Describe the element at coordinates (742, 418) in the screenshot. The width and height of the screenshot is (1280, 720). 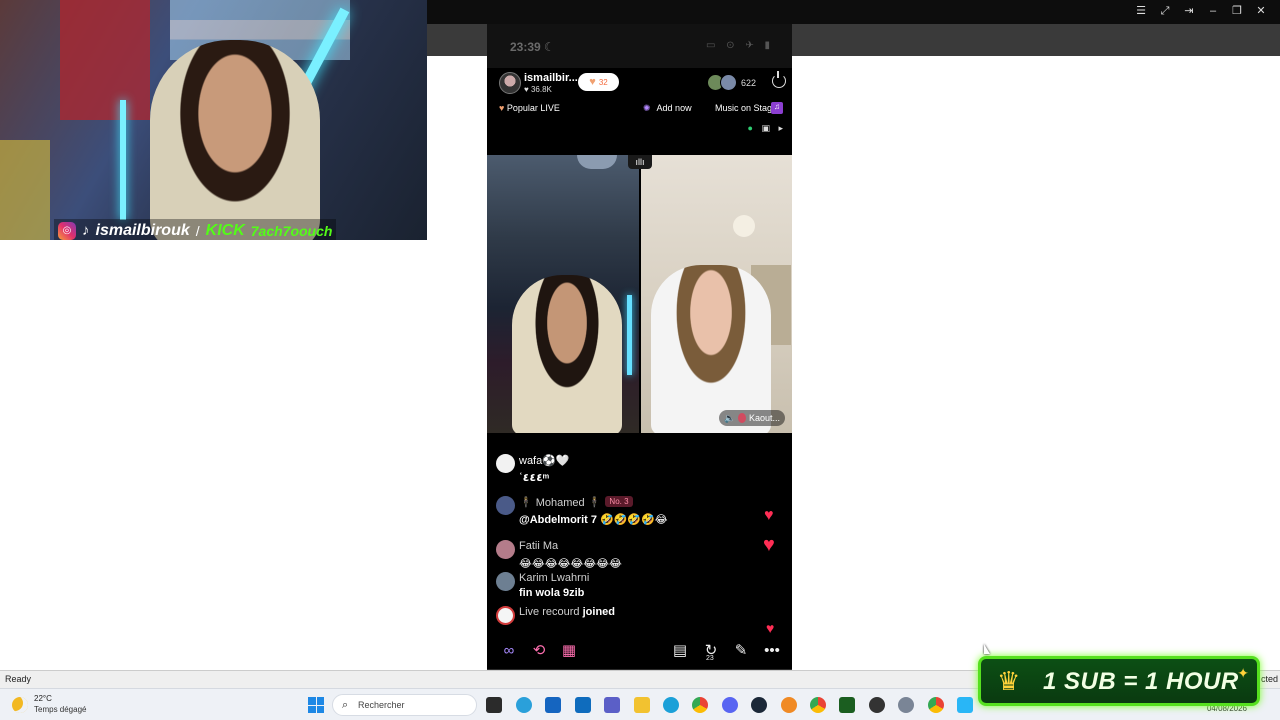
I see `guest-avatar` at that location.